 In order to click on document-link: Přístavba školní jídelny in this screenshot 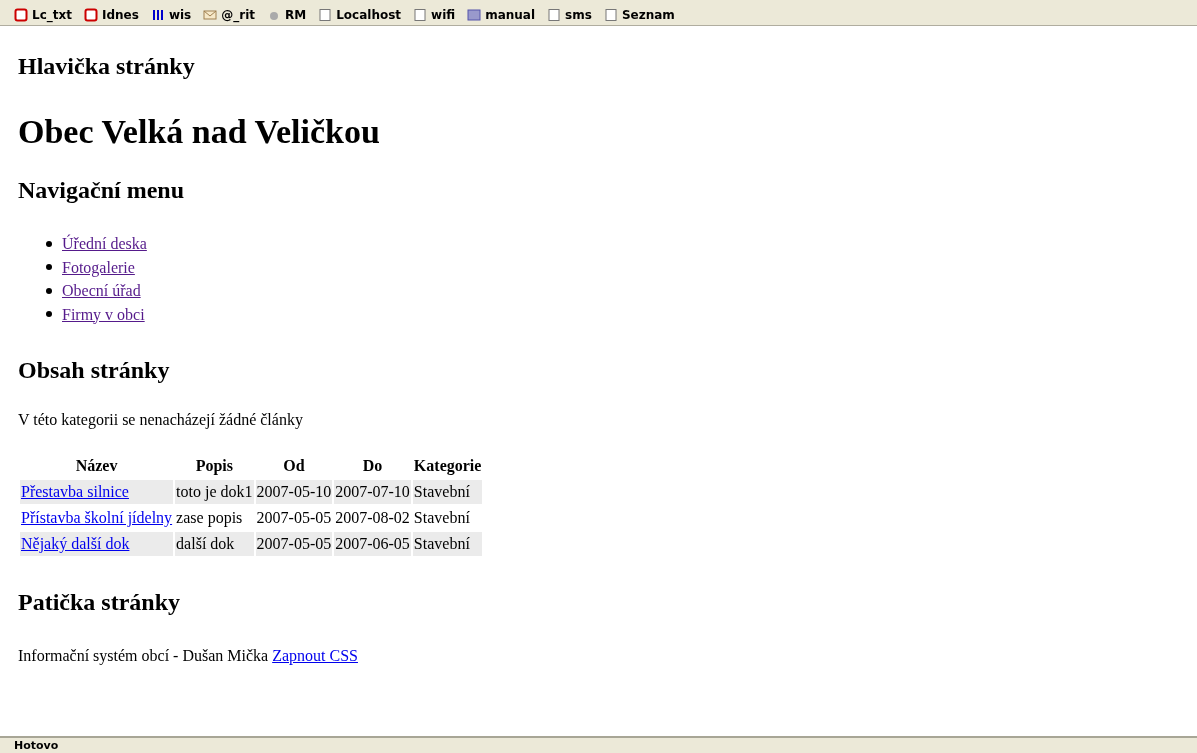, I will do `click(97, 517)`.